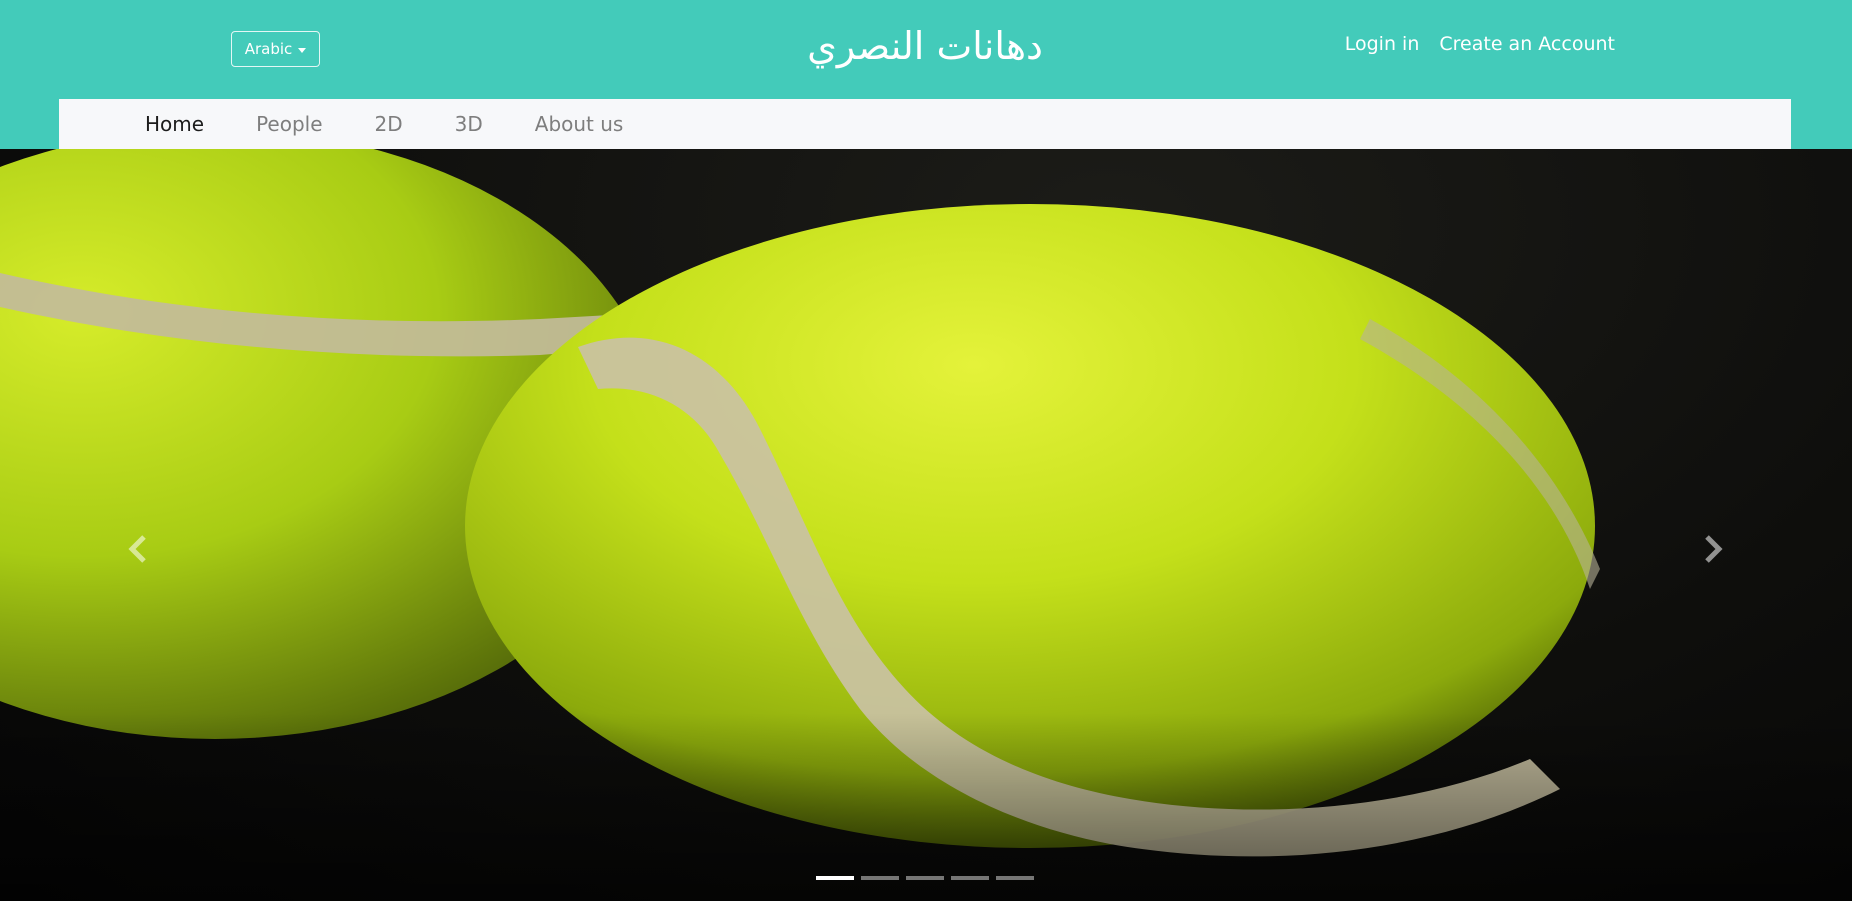 Image resolution: width=1852 pixels, height=901 pixels. Describe the element at coordinates (302, 50) in the screenshot. I see `caret-down-icon` at that location.